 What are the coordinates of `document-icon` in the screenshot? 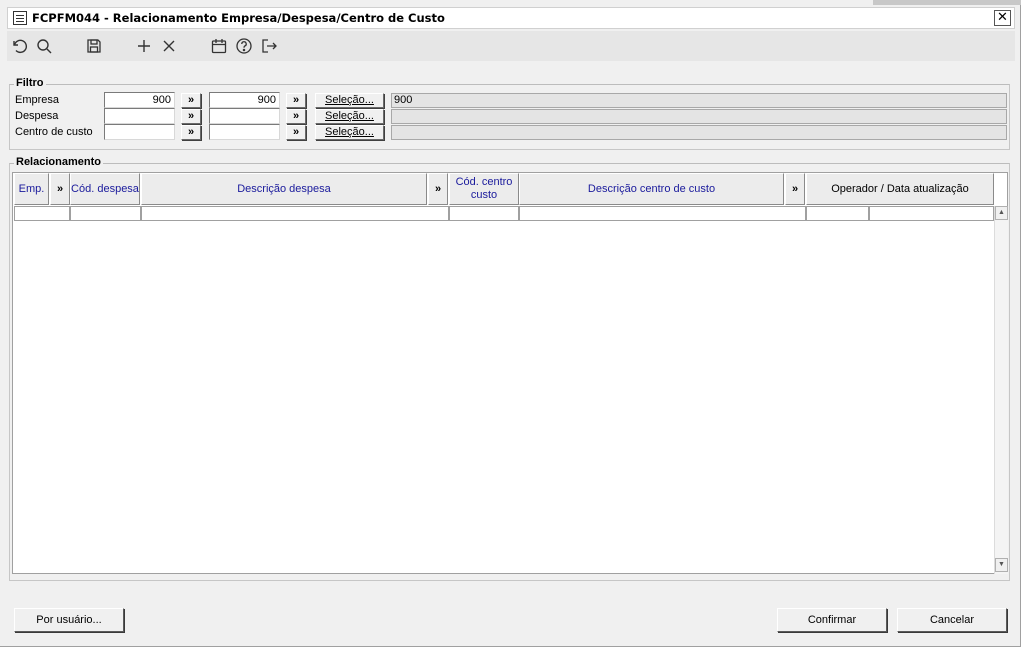 It's located at (20, 18).